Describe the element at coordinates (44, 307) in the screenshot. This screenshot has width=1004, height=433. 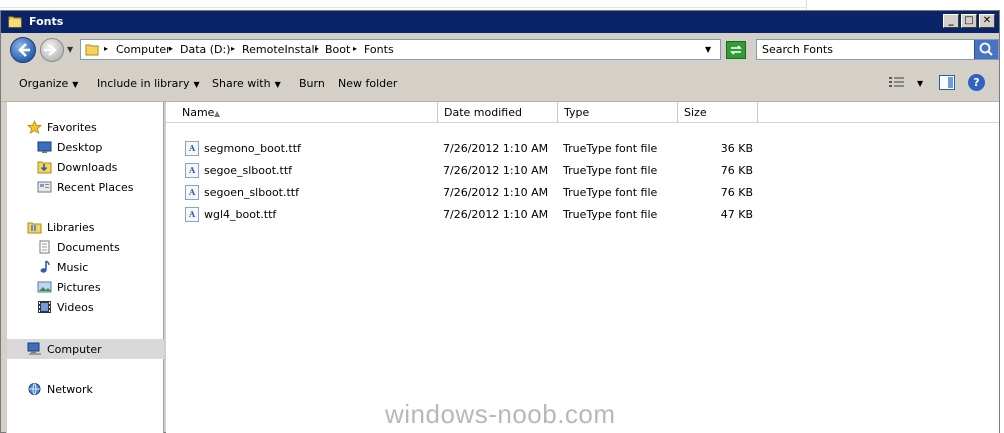
I see `videos-icon` at that location.